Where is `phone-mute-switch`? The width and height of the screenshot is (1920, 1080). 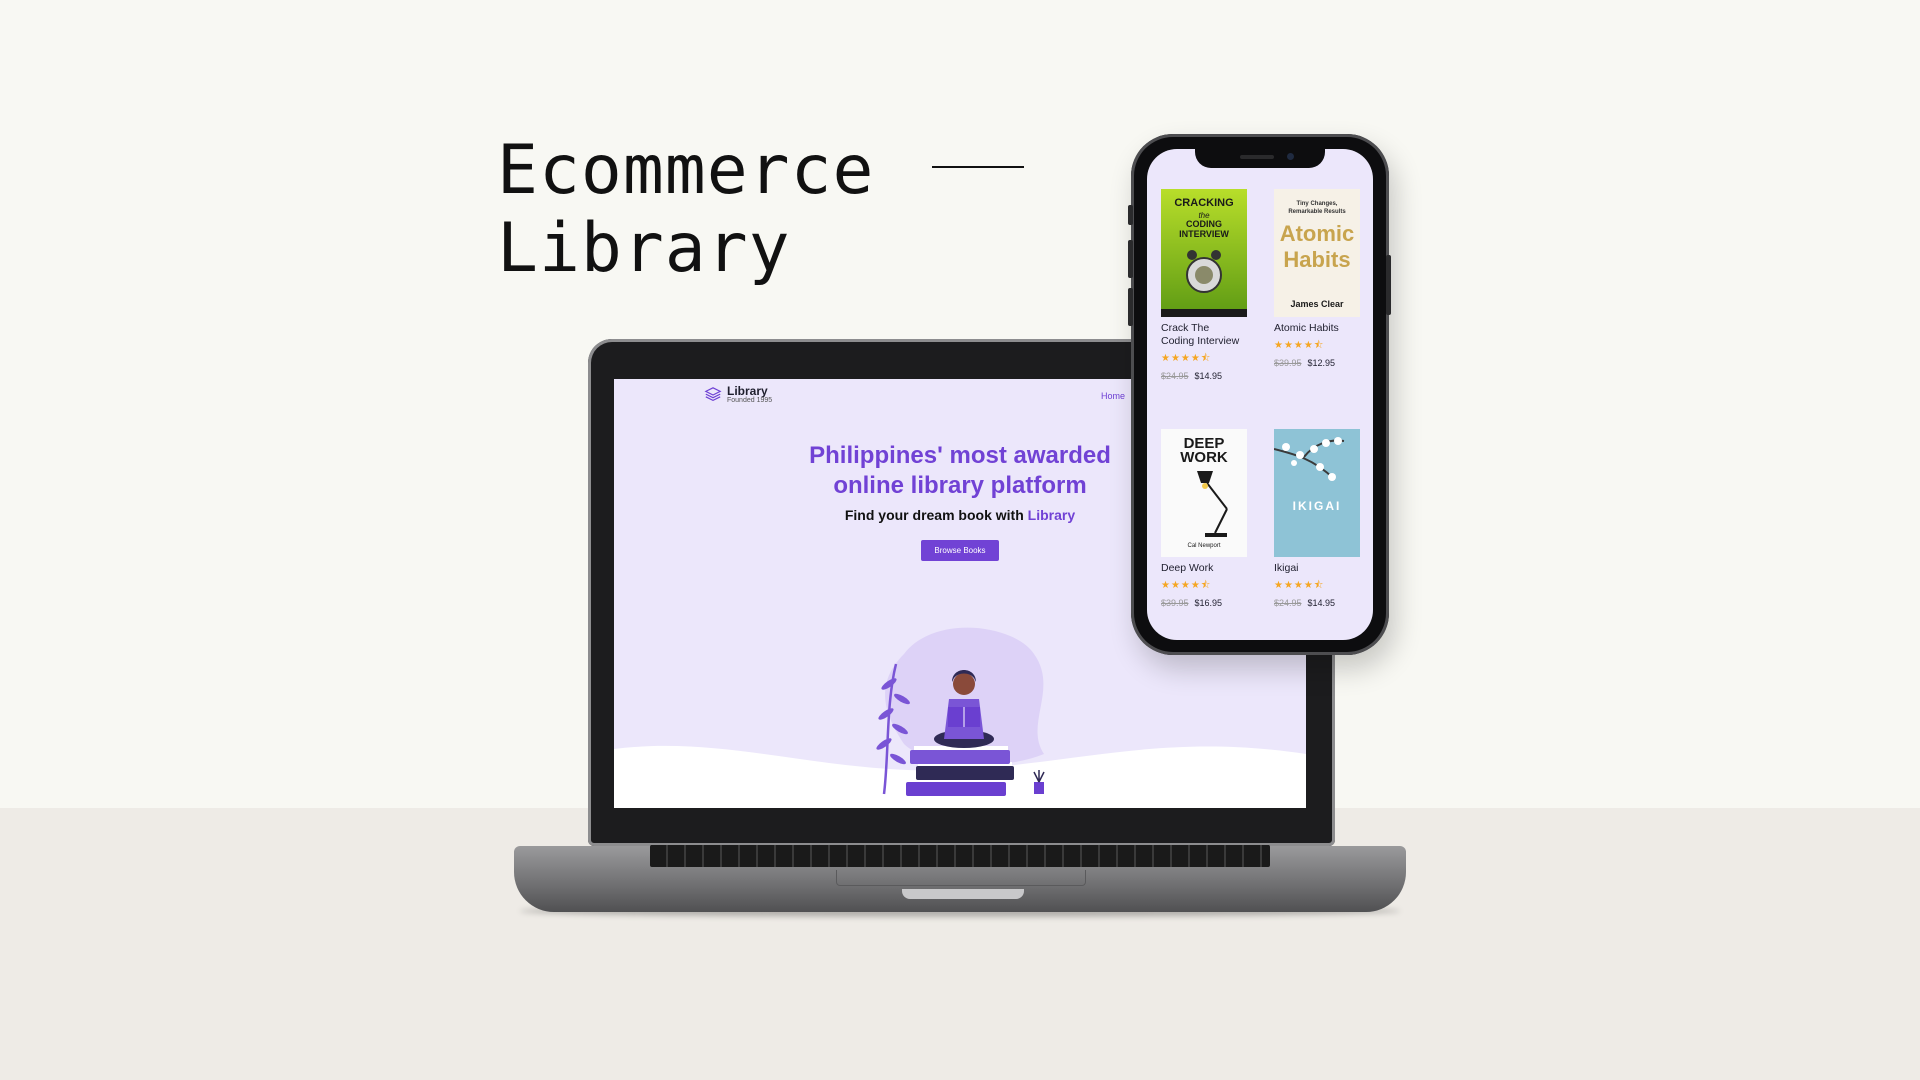 phone-mute-switch is located at coordinates (1130, 215).